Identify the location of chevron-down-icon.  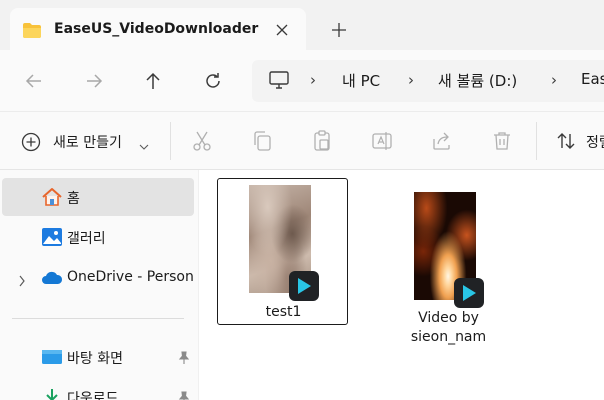
(144, 145).